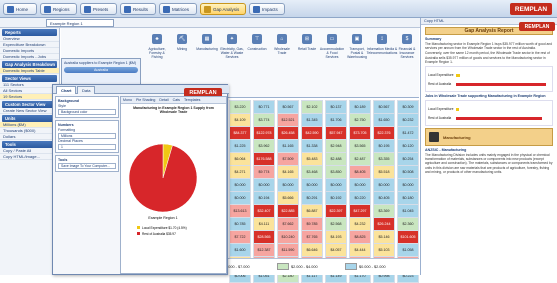 This screenshot has height=283, width=557. Describe the element at coordinates (312, 250) in the screenshot. I see `grid-cell: $6.646` at that location.